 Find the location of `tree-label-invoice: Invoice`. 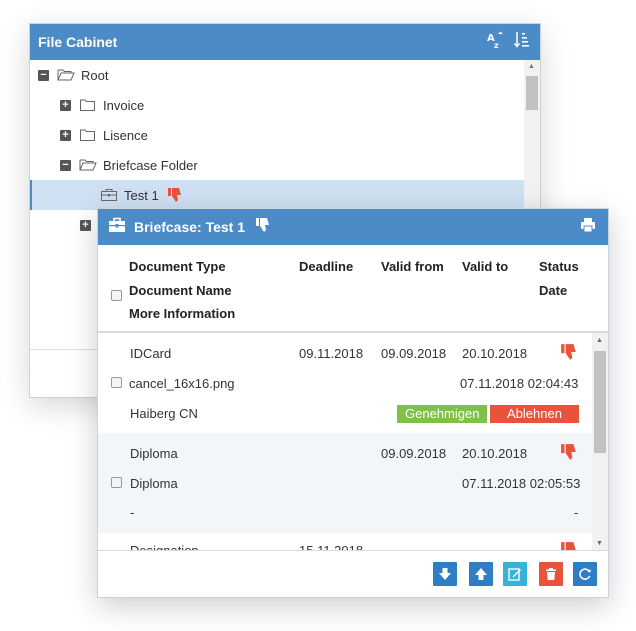

tree-label-invoice: Invoice is located at coordinates (124, 105).